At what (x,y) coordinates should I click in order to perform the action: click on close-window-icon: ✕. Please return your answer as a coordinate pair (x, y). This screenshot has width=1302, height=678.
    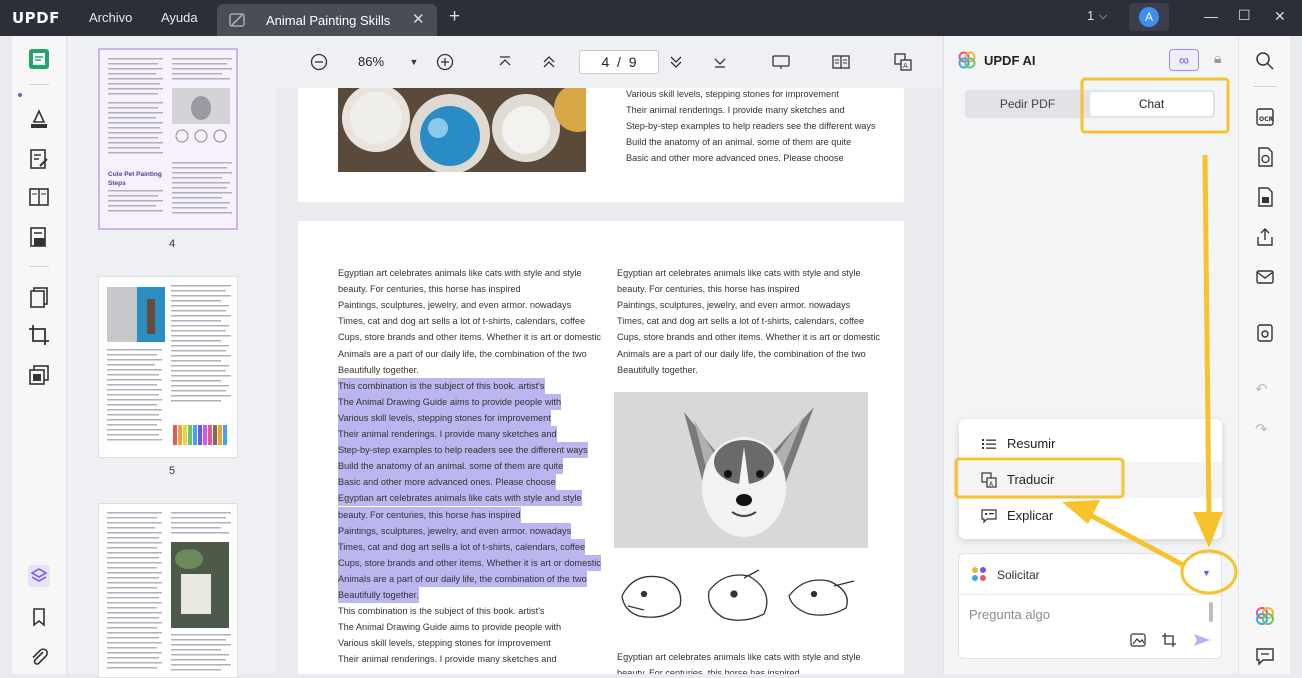
    Looking at the image, I should click on (1280, 16).